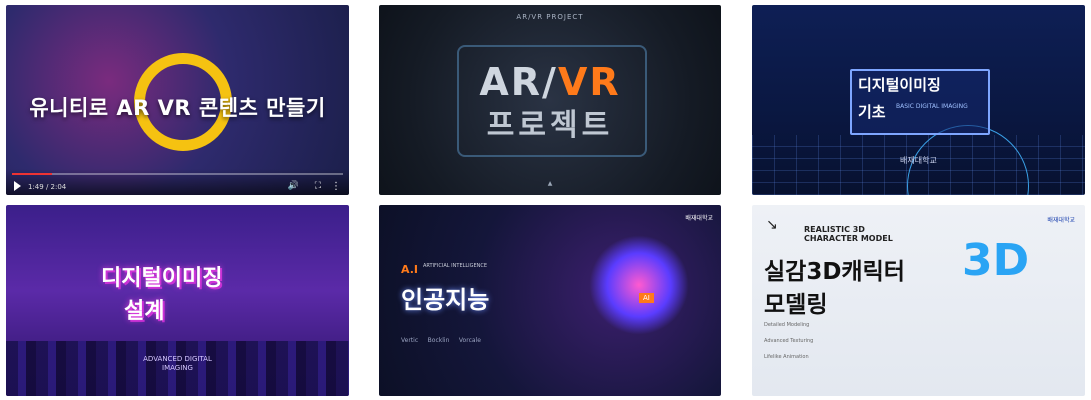 The width and height of the screenshot is (1091, 400). Describe the element at coordinates (177, 108) in the screenshot. I see `card-title: 유니티로 AR VR 콘텐츠 만들기` at that location.